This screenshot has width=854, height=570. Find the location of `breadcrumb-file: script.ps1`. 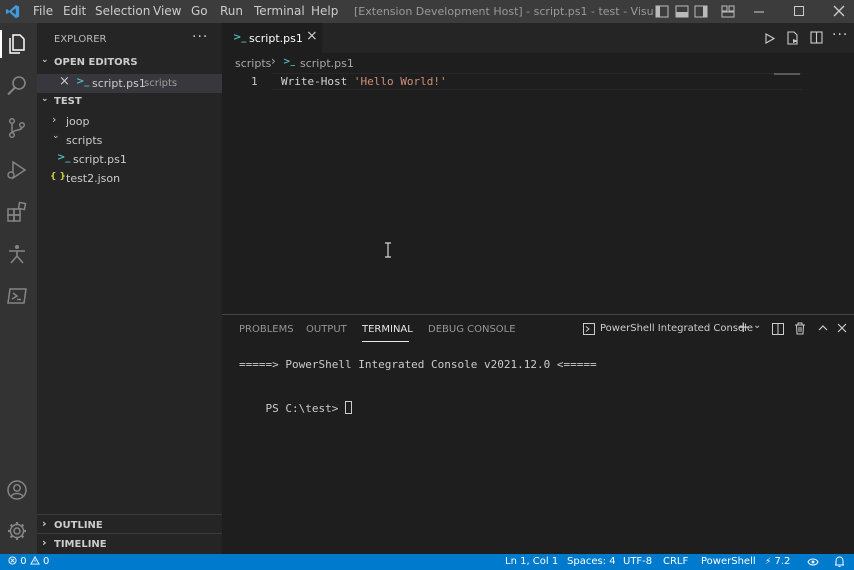

breadcrumb-file: script.ps1 is located at coordinates (327, 63).